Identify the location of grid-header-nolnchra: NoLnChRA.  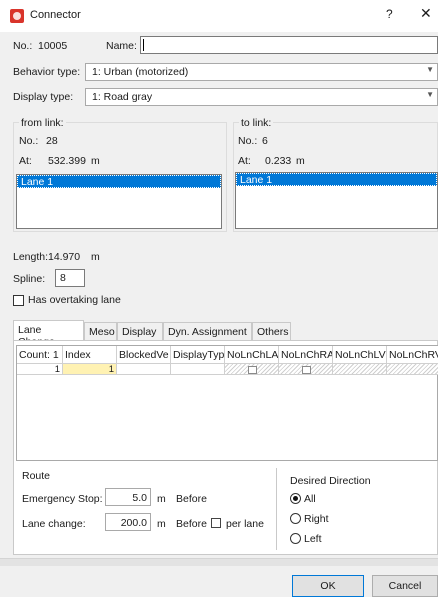
(306, 355).